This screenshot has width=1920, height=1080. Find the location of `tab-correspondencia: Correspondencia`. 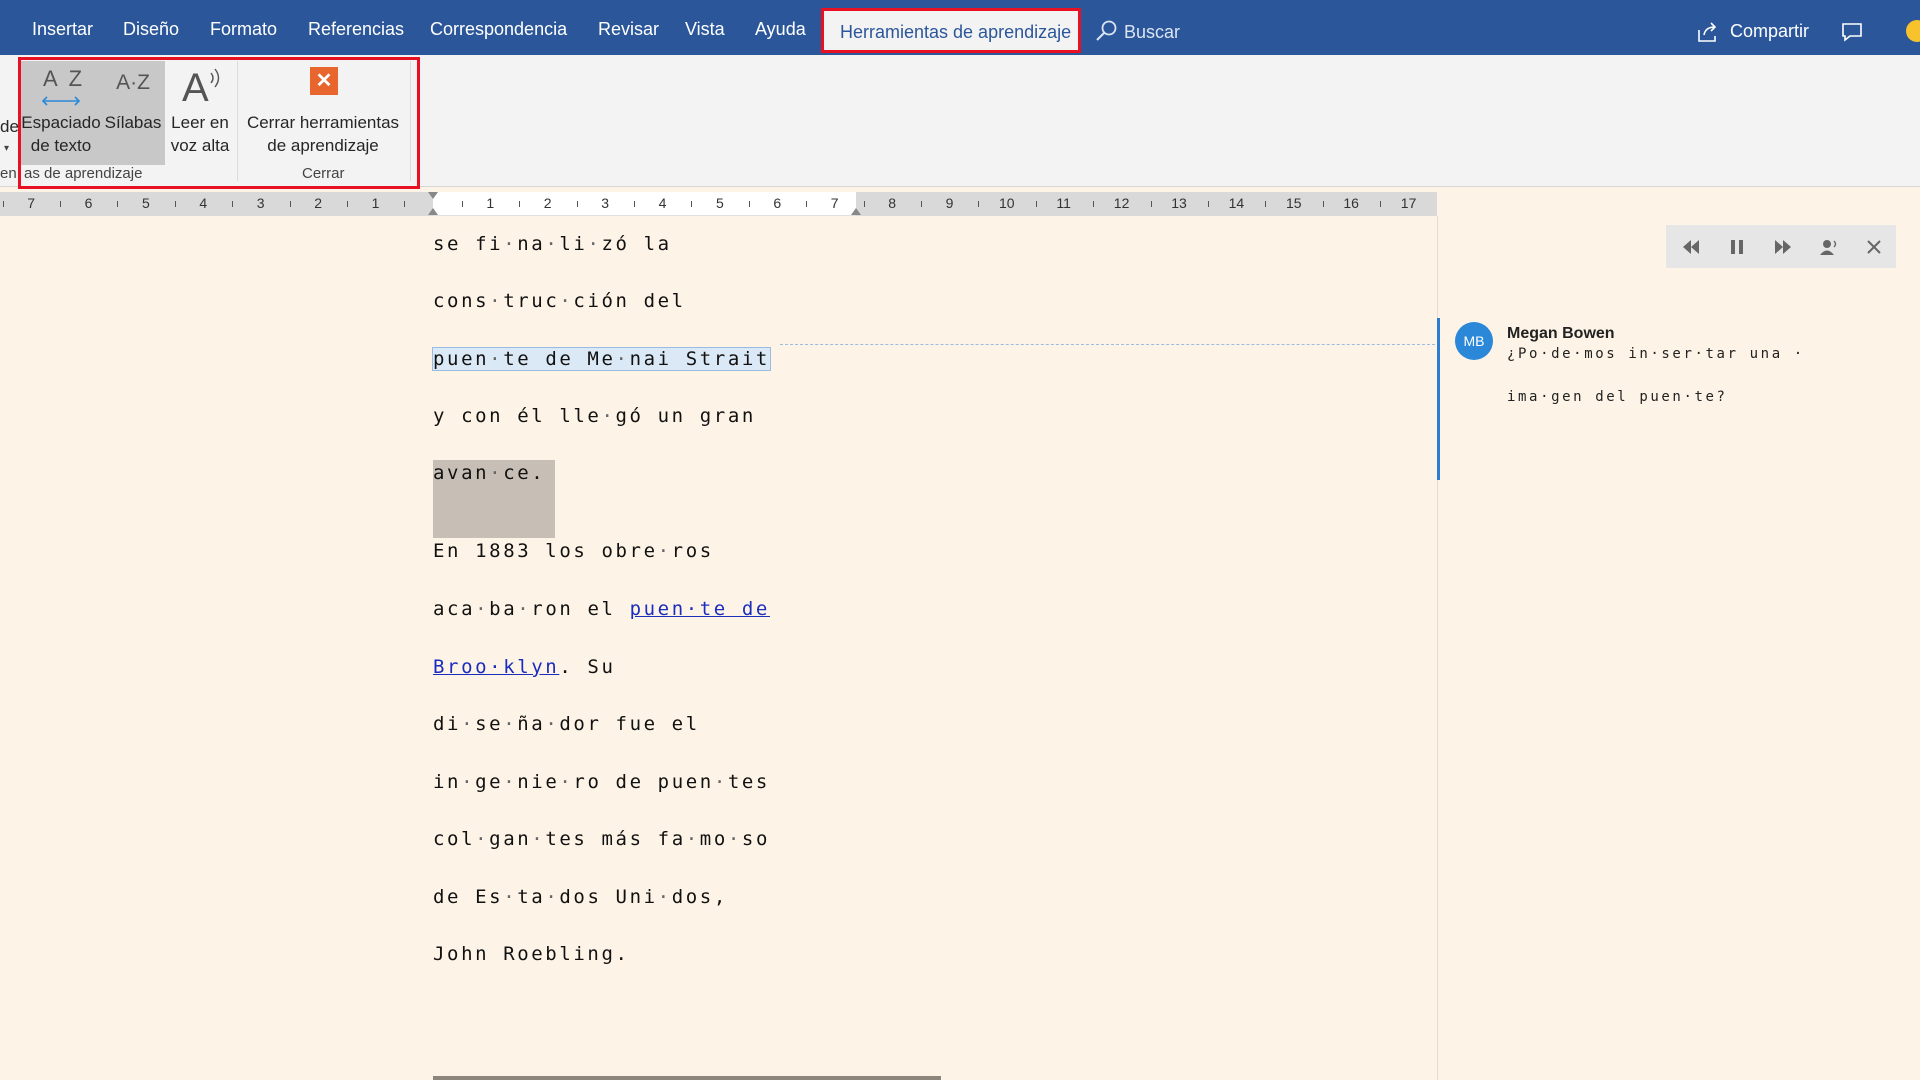

tab-correspondencia: Correspondencia is located at coordinates (498, 29).